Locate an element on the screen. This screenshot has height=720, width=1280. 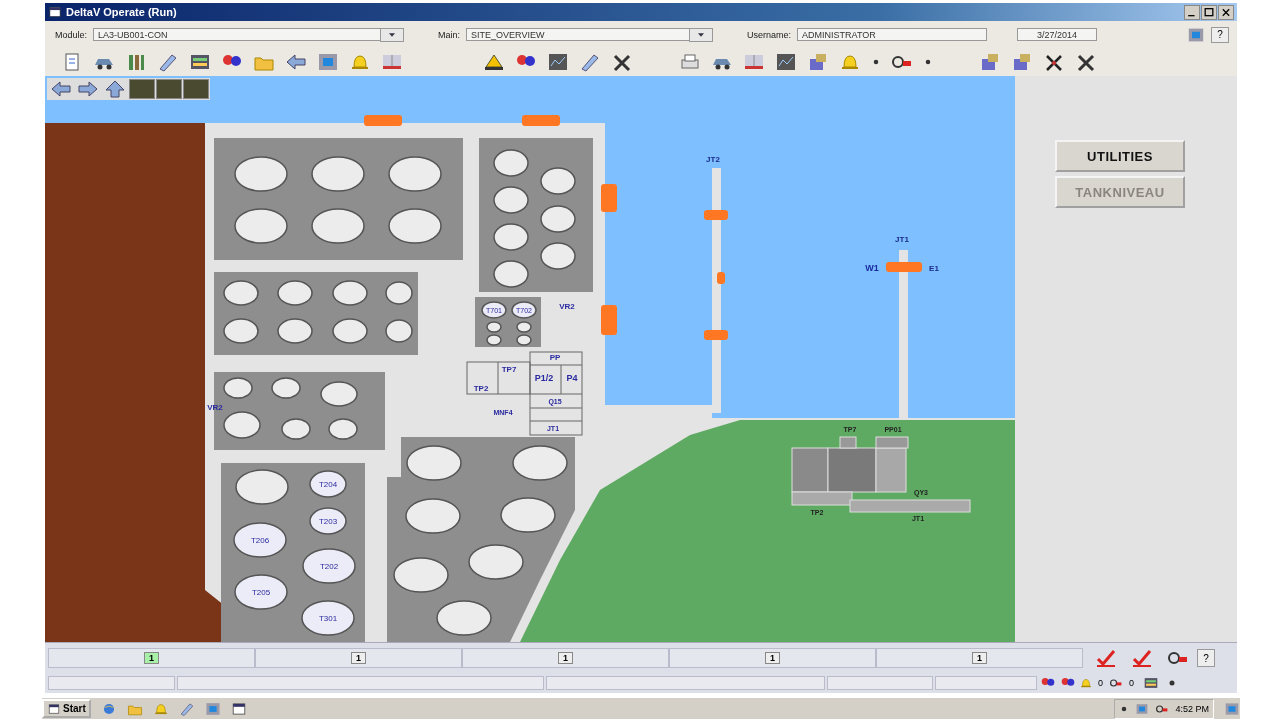
panel-icon is located at coordinates (200, 62).